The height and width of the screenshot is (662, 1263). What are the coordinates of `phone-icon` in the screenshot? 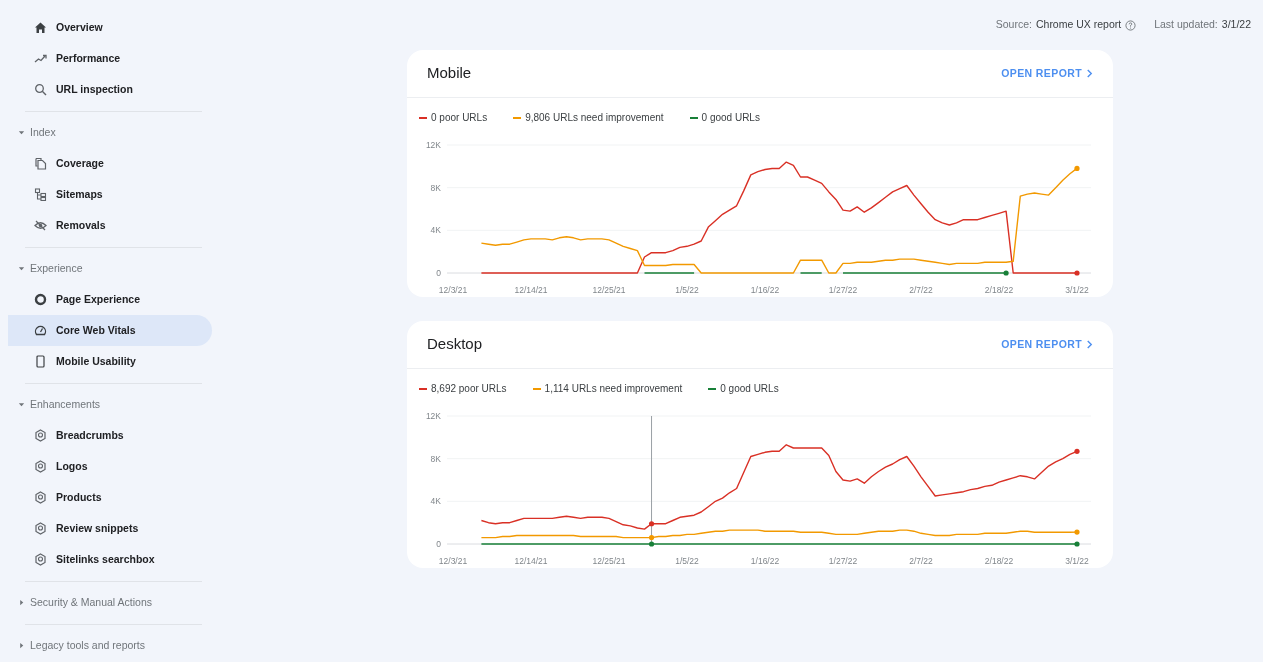 It's located at (40, 361).